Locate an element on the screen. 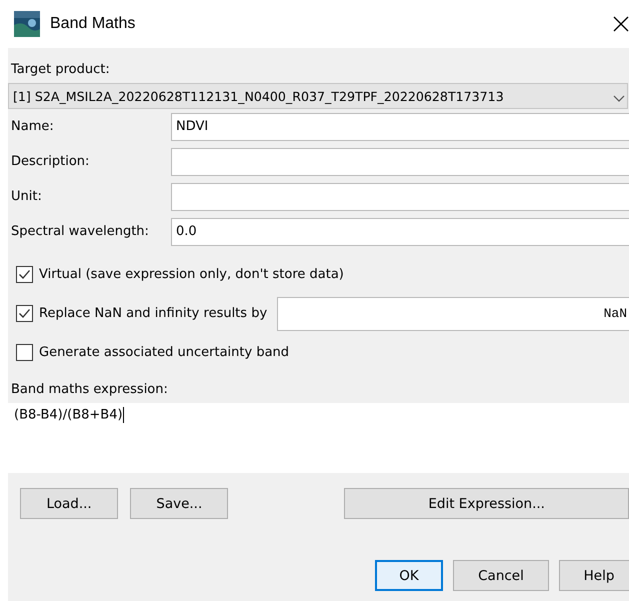 The width and height of the screenshot is (629, 601). checkbox-label: Generate associated uncertainty band is located at coordinates (164, 352).